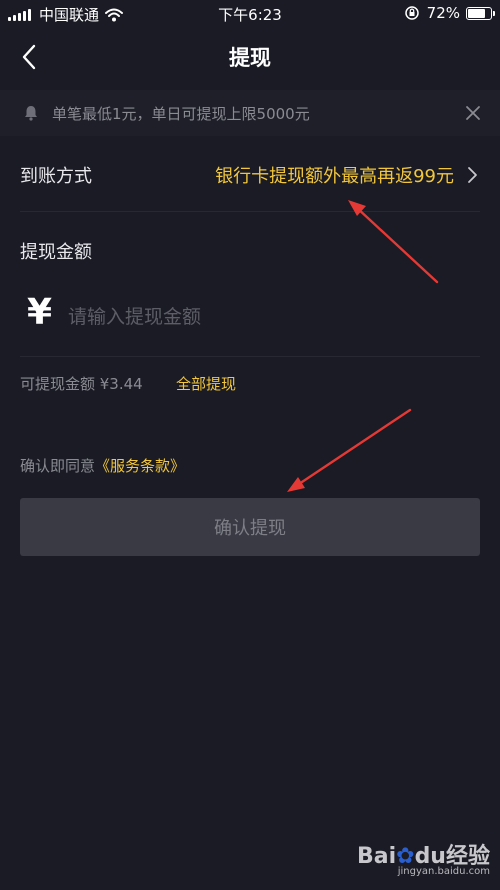 The width and height of the screenshot is (500, 890). Describe the element at coordinates (443, 13) in the screenshot. I see `battery-percent: 72%` at that location.